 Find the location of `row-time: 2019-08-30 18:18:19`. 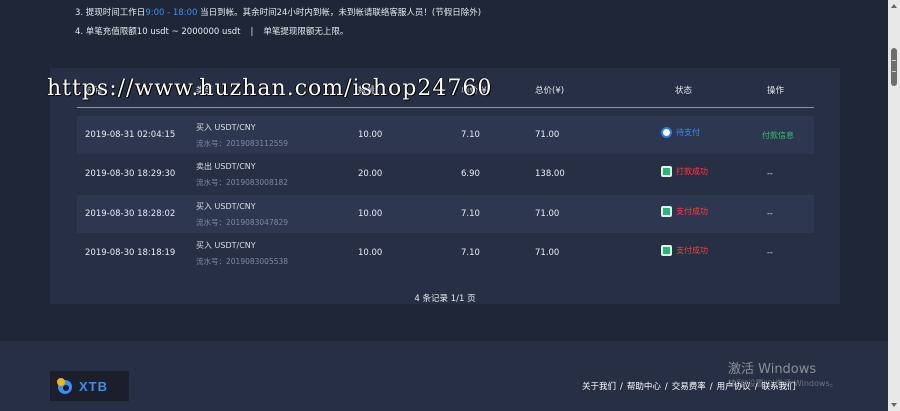

row-time: 2019-08-30 18:18:19 is located at coordinates (130, 253).